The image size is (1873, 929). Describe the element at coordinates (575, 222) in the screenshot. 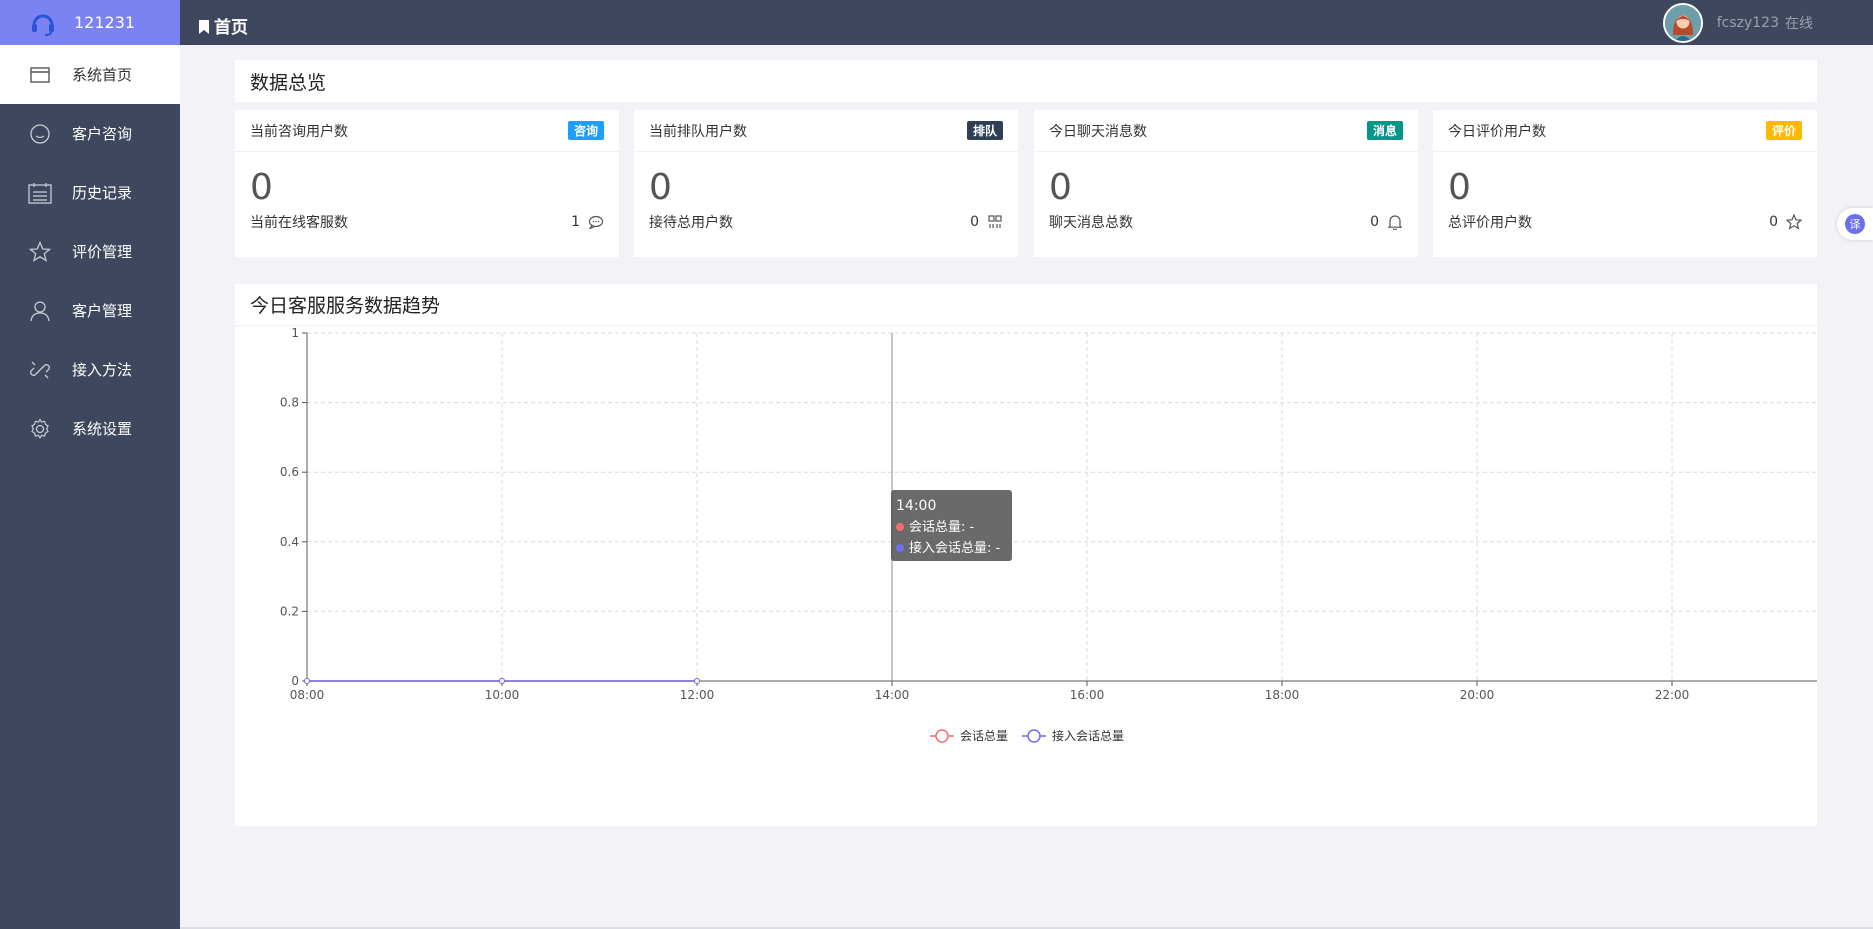

I see `stat-sub-value: 1` at that location.